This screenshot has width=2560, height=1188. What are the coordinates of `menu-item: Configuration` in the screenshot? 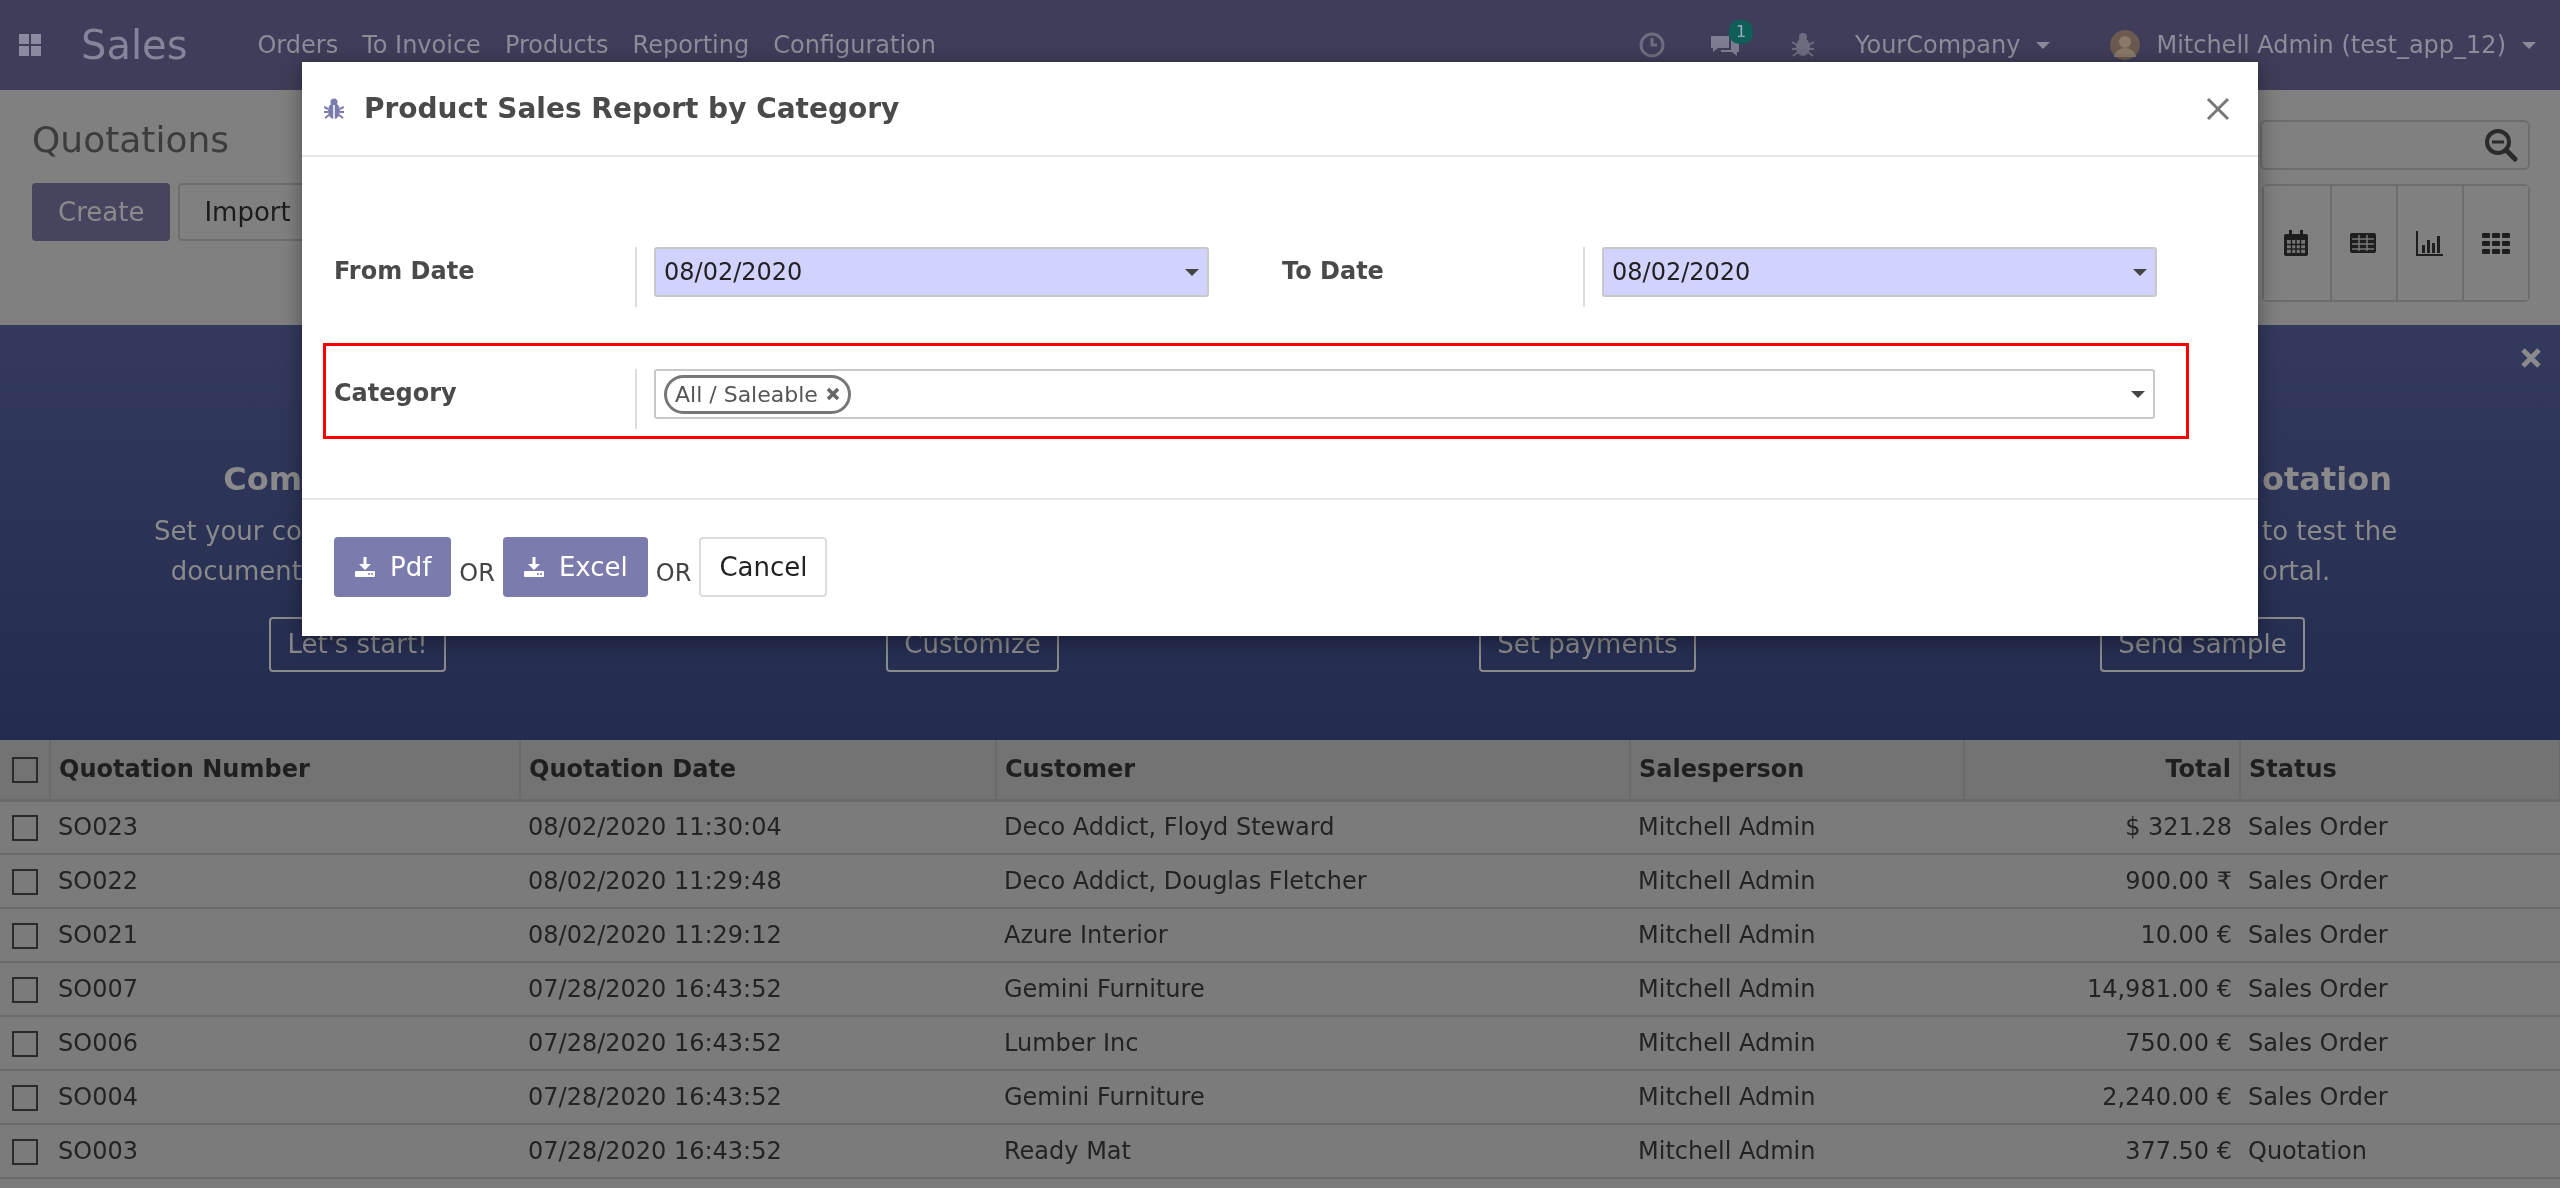 It's located at (854, 45).